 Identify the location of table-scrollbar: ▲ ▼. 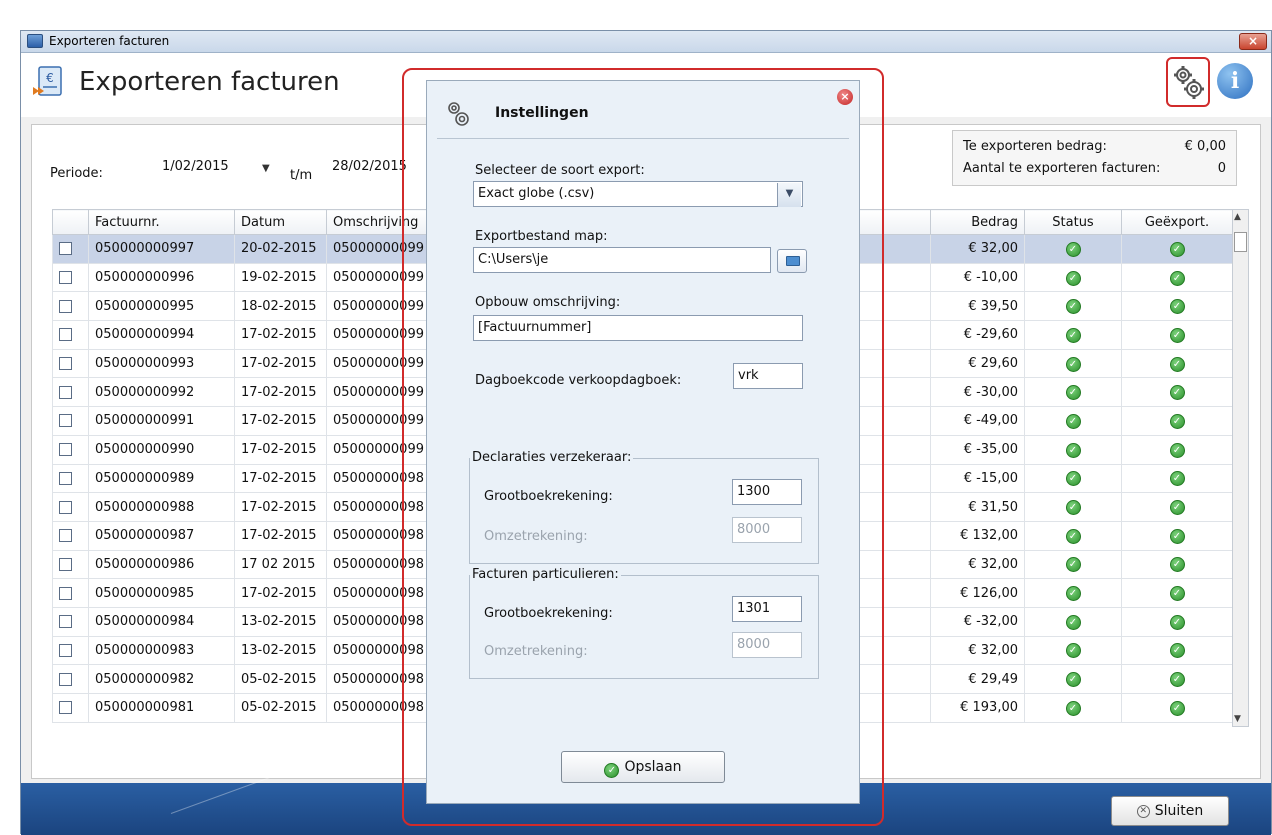
(1240, 468).